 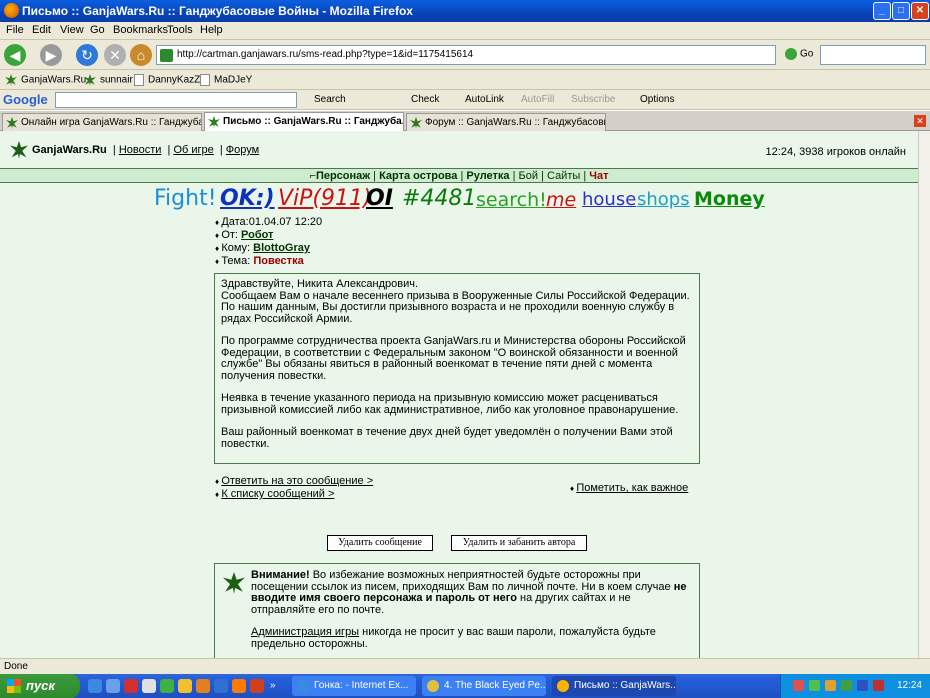 I want to click on recipient-link: BlottoGray, so click(x=281, y=248).